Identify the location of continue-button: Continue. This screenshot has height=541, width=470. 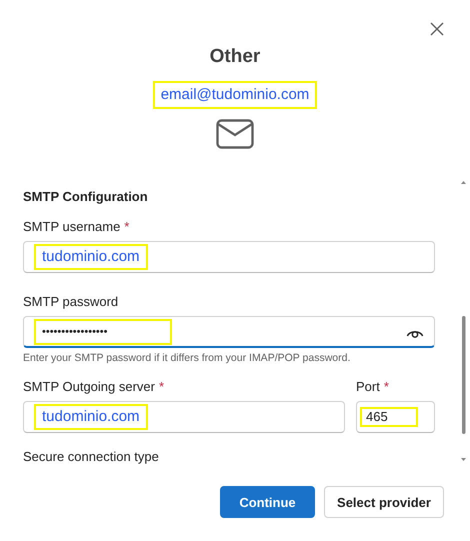
(267, 502).